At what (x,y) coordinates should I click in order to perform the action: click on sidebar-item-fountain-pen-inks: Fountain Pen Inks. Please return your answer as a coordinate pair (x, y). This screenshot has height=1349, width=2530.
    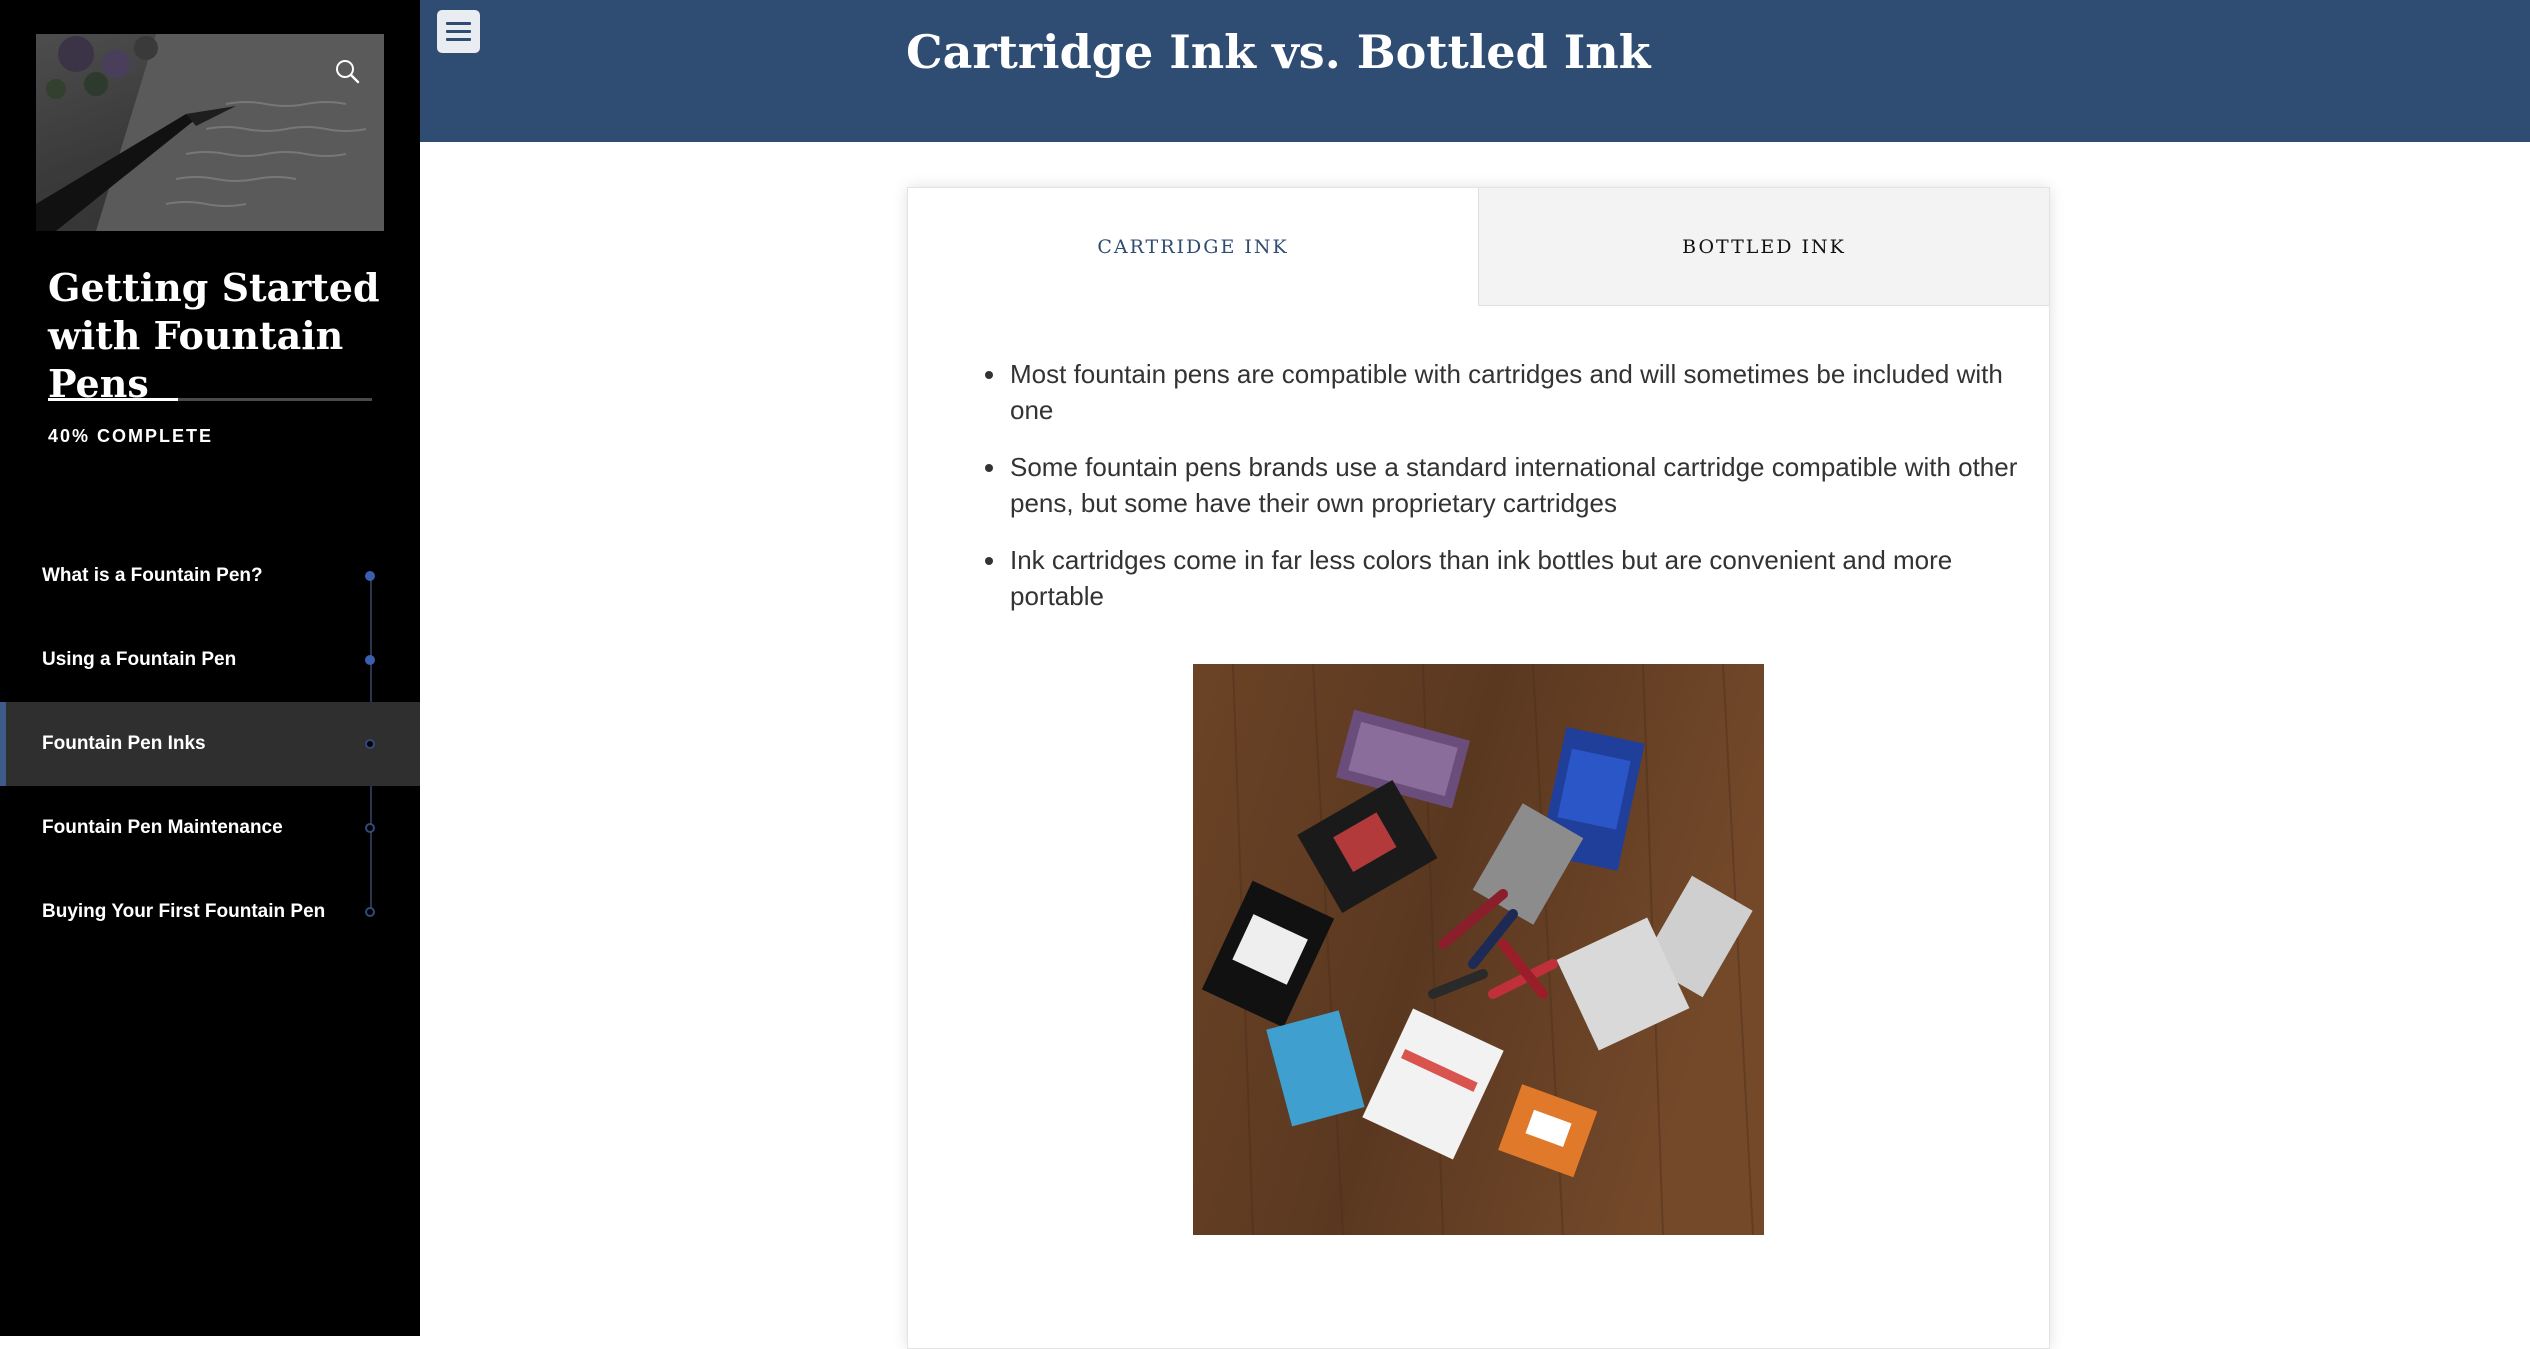
    Looking at the image, I should click on (210, 744).